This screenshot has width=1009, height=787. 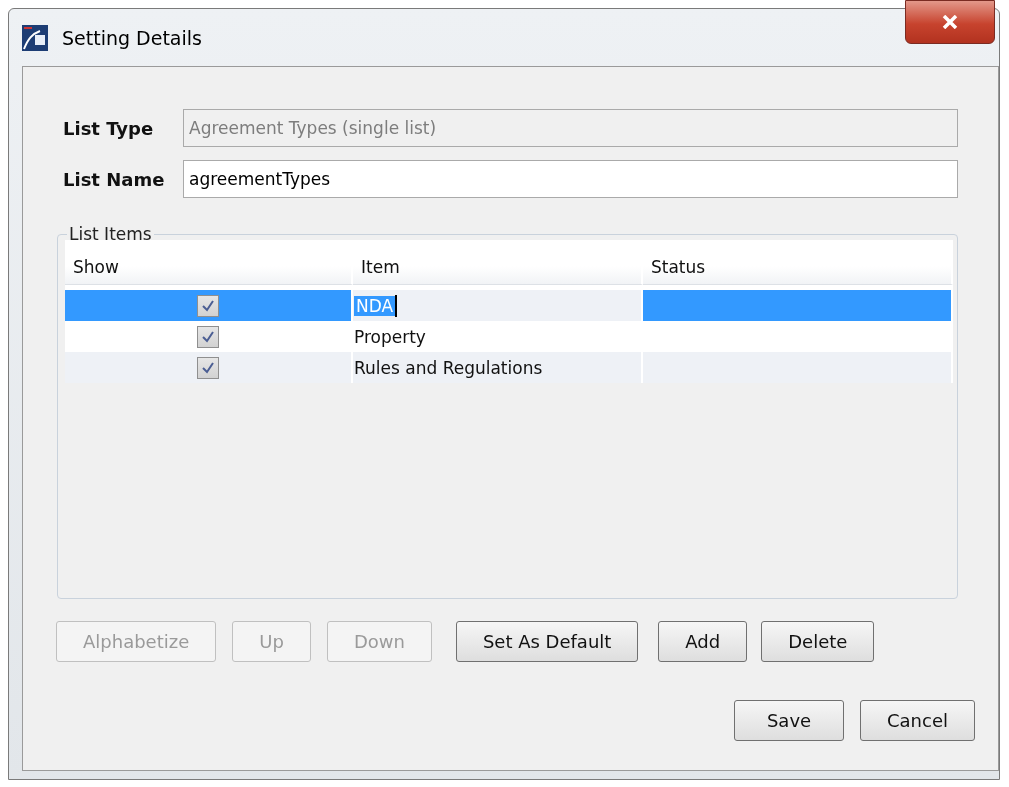 What do you see at coordinates (132, 37) in the screenshot?
I see `window-title: Setting Details` at bounding box center [132, 37].